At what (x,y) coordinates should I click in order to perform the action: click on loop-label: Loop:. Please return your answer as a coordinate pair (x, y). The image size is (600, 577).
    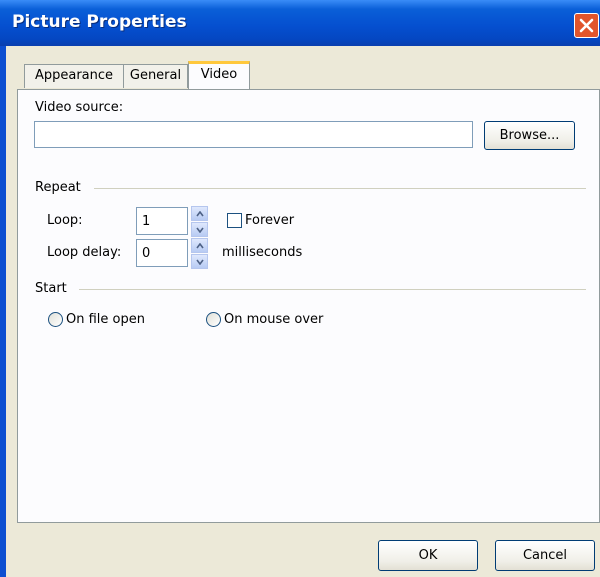
    Looking at the image, I should click on (65, 220).